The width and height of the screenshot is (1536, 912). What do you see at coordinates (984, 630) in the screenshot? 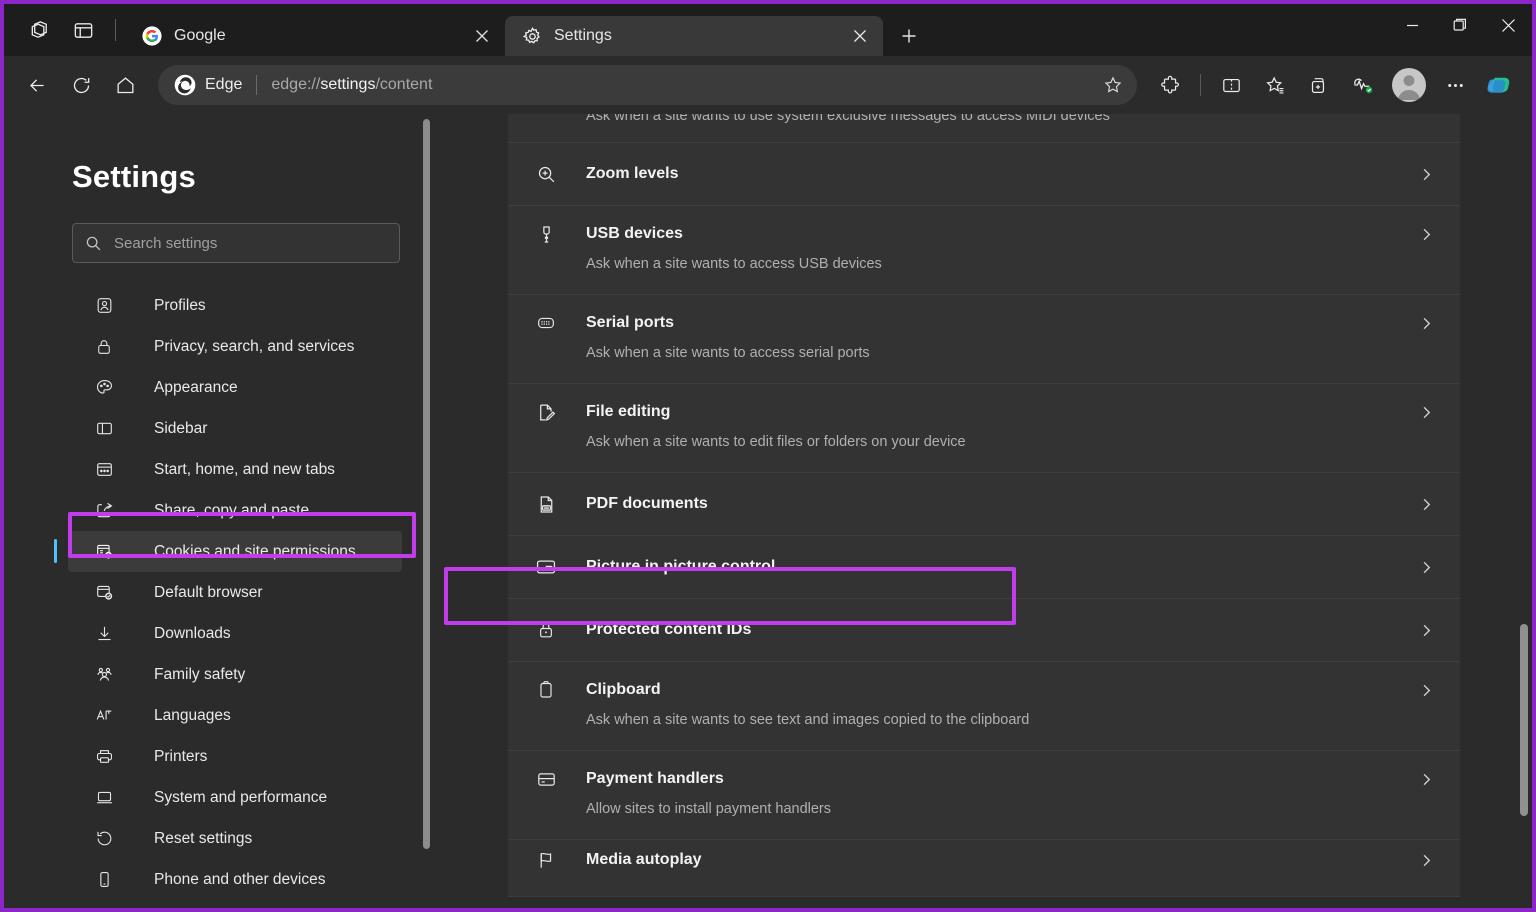
I see `table-row-protected-content-ids: Protected content IDs` at bounding box center [984, 630].